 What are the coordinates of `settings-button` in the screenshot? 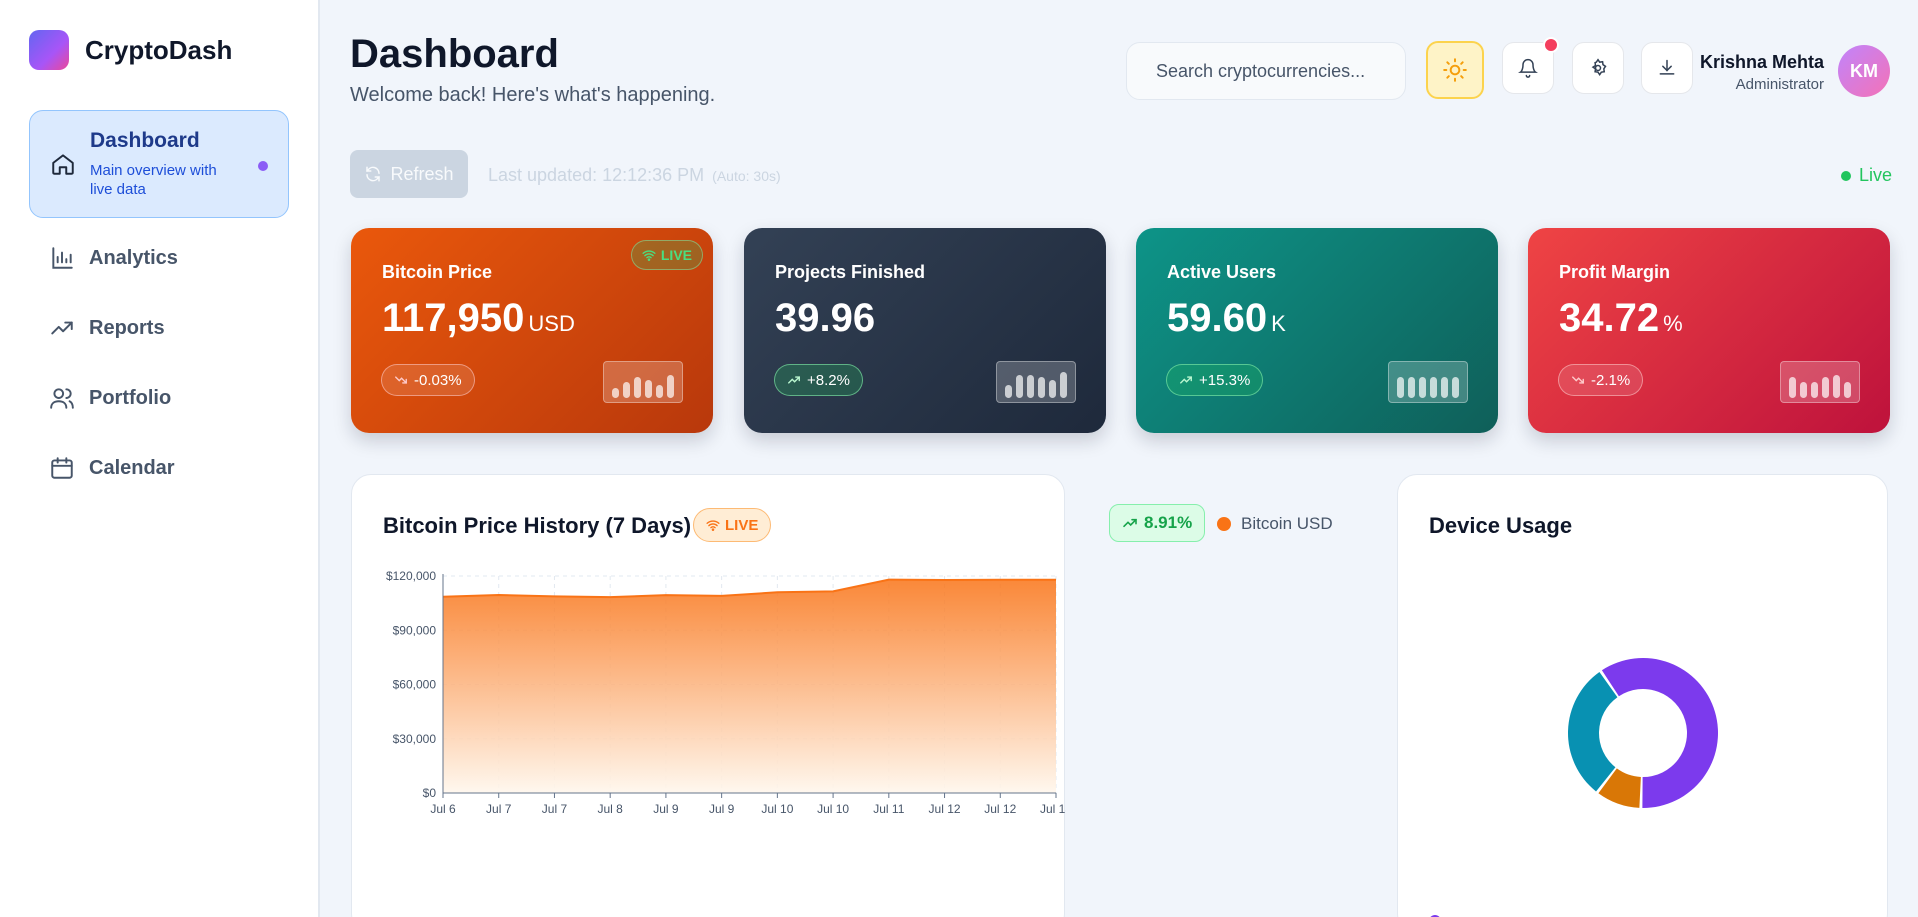 It's located at (1598, 68).